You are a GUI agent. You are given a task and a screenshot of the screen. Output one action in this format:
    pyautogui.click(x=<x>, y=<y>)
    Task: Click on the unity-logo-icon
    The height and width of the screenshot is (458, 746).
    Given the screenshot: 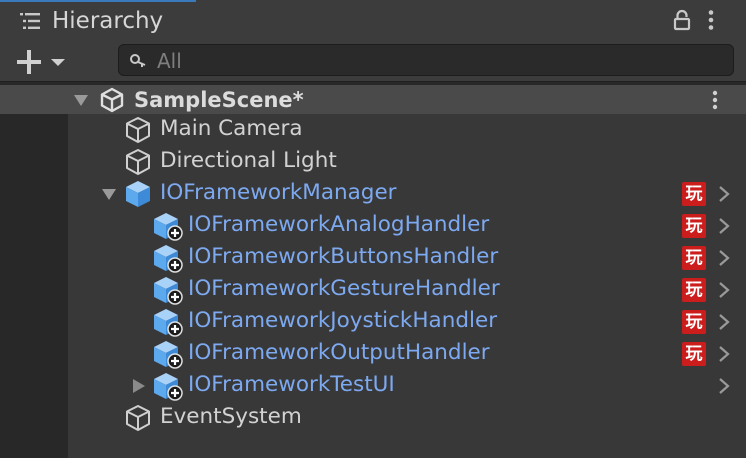 What is the action you would take?
    pyautogui.click(x=112, y=100)
    